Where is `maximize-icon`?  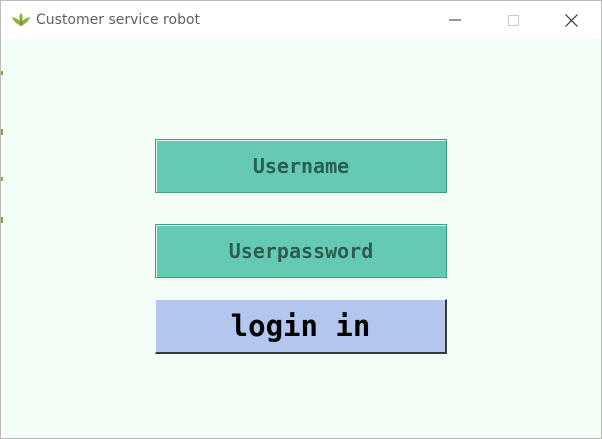 maximize-icon is located at coordinates (513, 20).